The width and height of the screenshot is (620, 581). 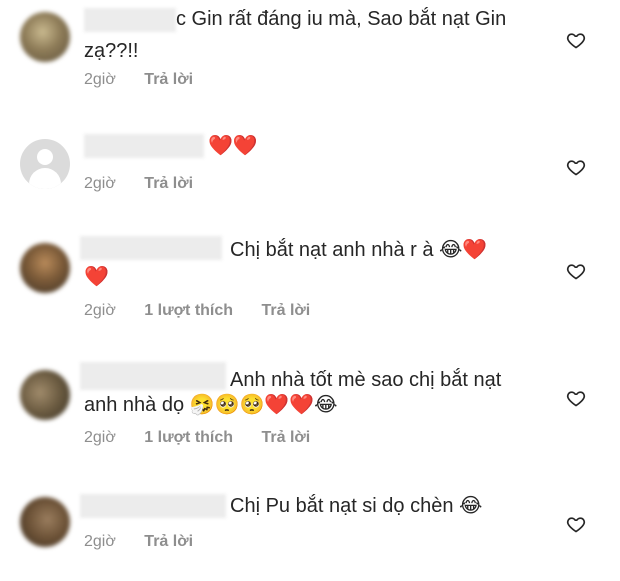 What do you see at coordinates (356, 506) in the screenshot?
I see `comment-text: Chị Pu bắt nạt si dọ chèn 😂` at bounding box center [356, 506].